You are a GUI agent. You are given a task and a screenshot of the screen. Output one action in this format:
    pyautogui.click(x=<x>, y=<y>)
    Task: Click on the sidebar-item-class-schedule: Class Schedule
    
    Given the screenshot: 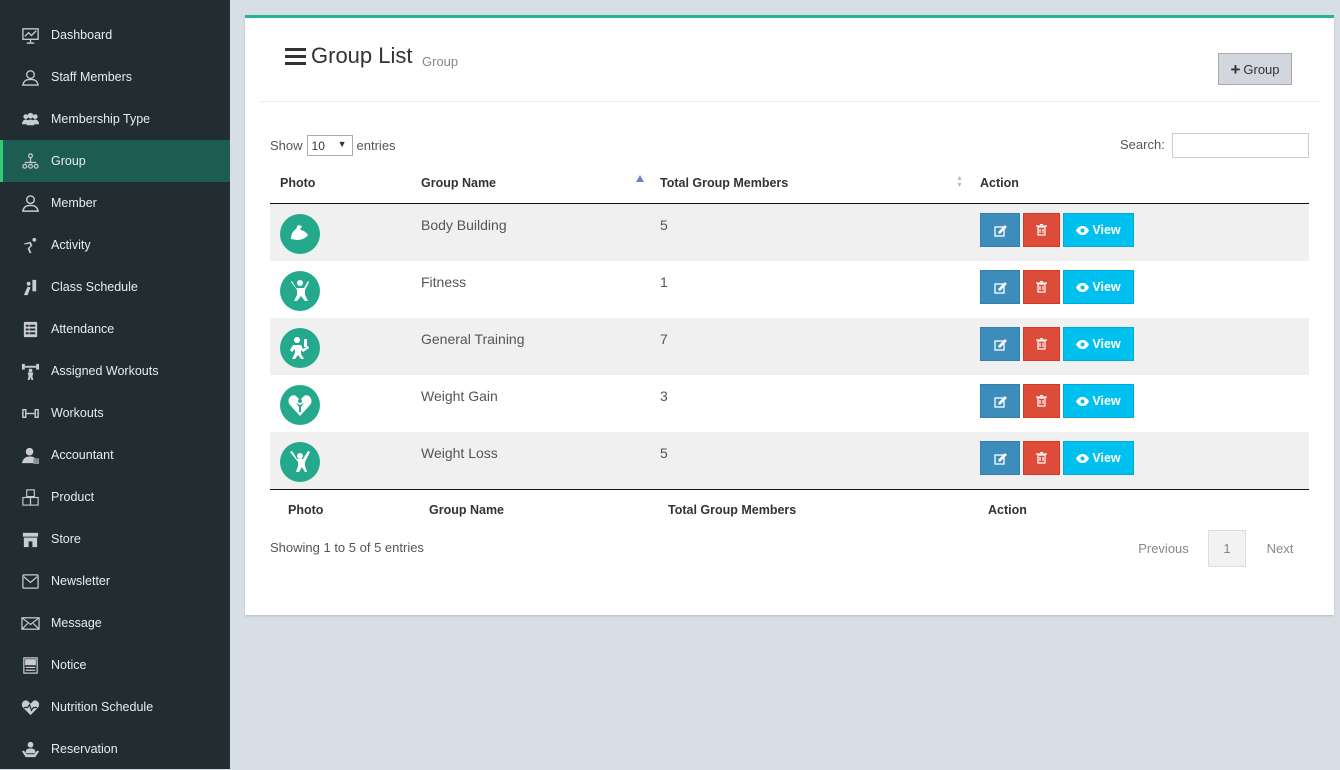 What is the action you would take?
    pyautogui.click(x=115, y=287)
    